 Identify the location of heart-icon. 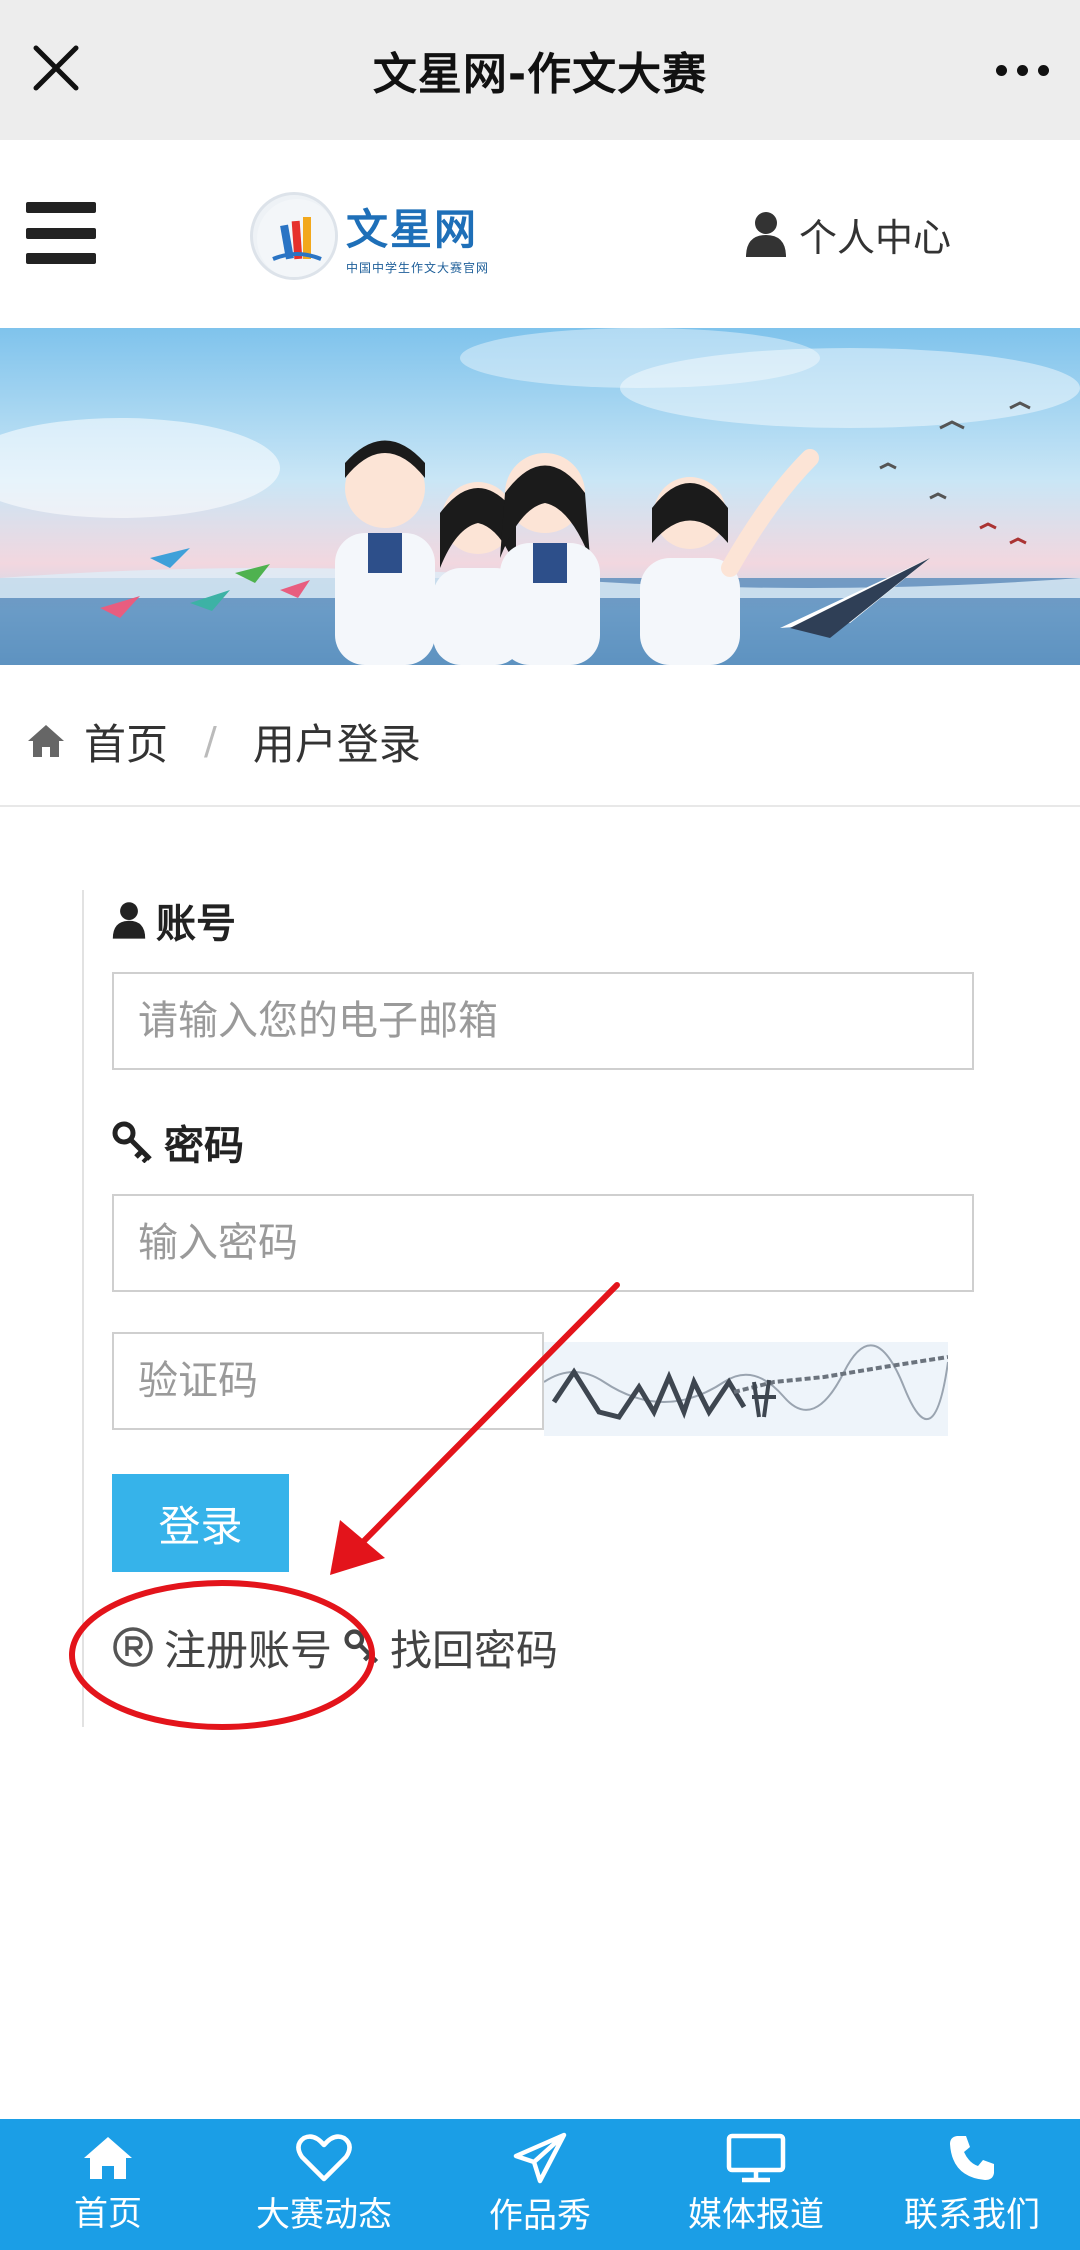
(324, 2158).